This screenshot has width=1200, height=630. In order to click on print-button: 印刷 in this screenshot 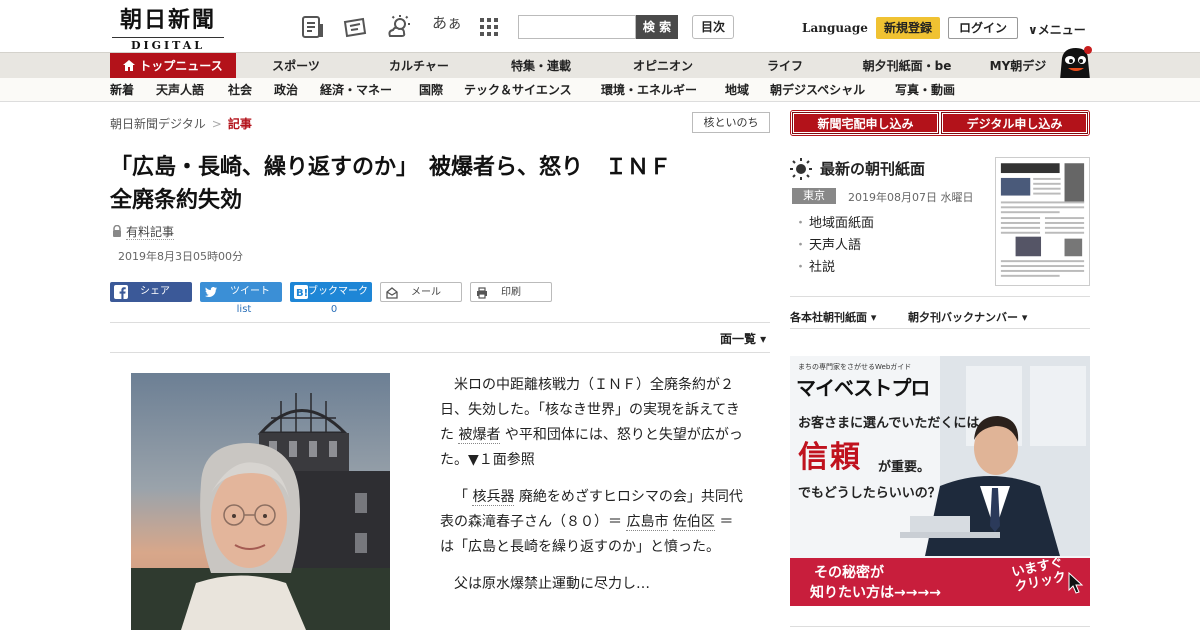, I will do `click(511, 292)`.